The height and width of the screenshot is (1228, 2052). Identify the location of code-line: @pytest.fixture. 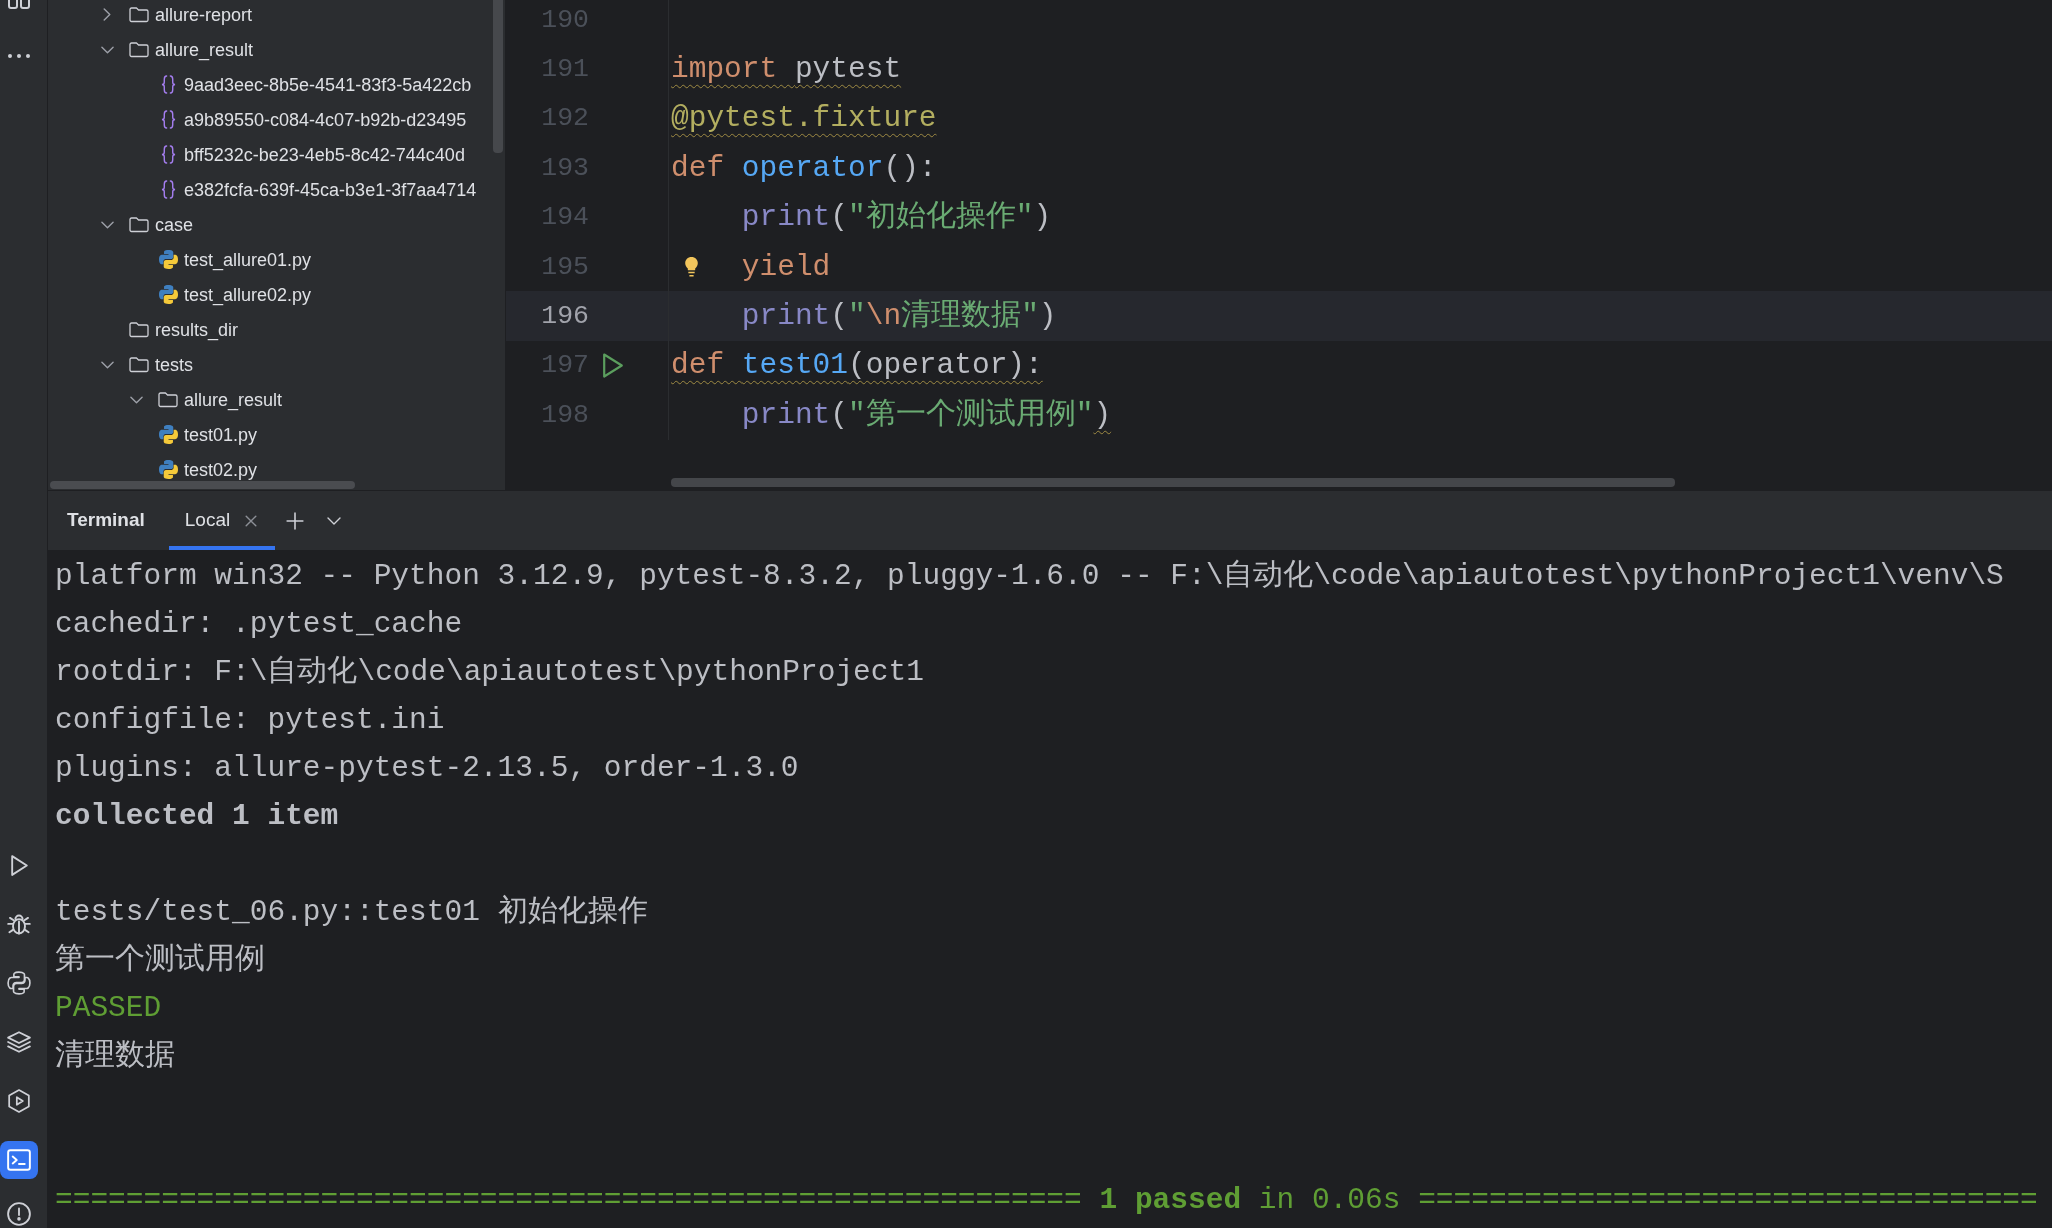
(804, 119).